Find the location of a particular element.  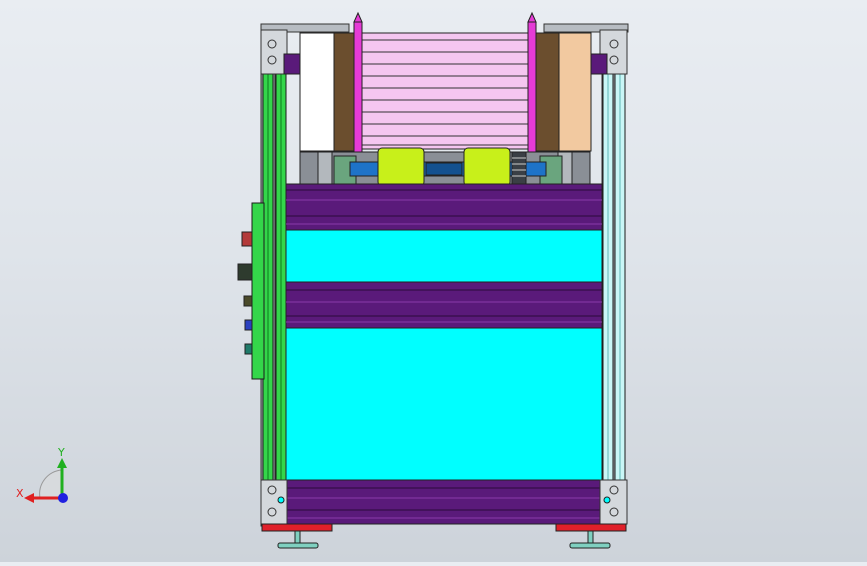

white-block-left is located at coordinates (317, 92).